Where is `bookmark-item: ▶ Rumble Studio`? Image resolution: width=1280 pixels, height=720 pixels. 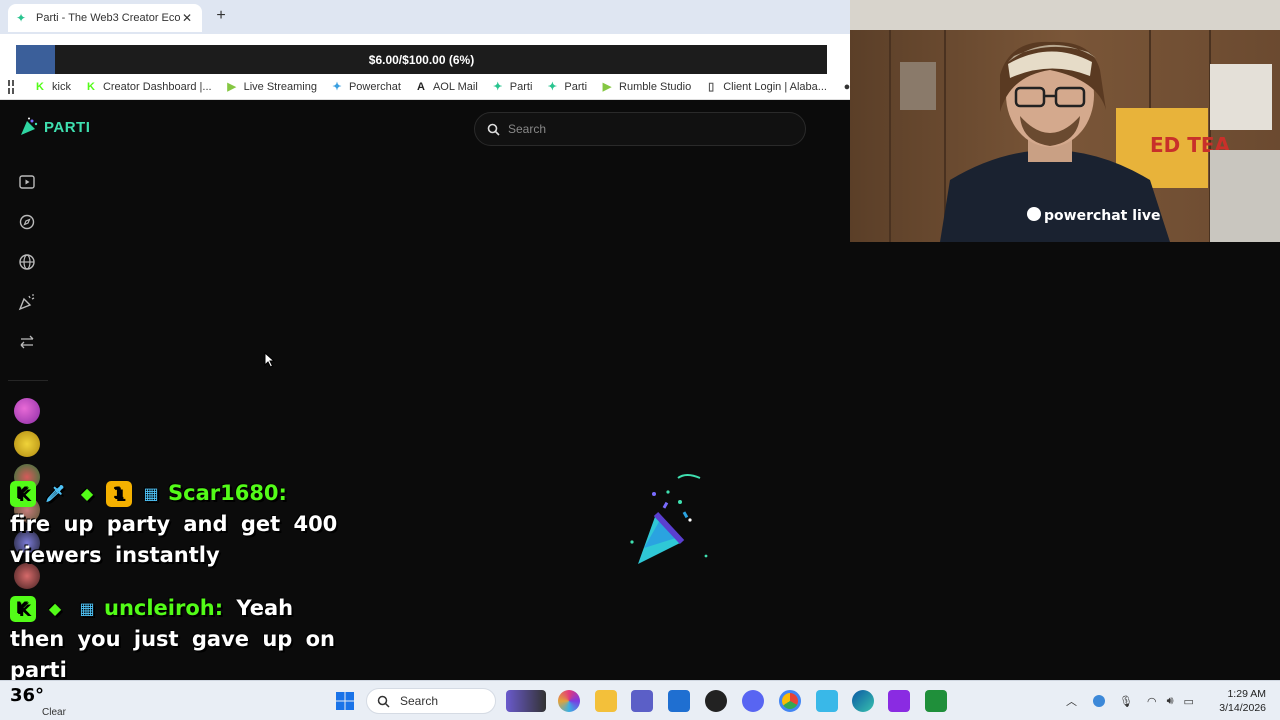
bookmark-item: ▶ Rumble Studio is located at coordinates (646, 87).